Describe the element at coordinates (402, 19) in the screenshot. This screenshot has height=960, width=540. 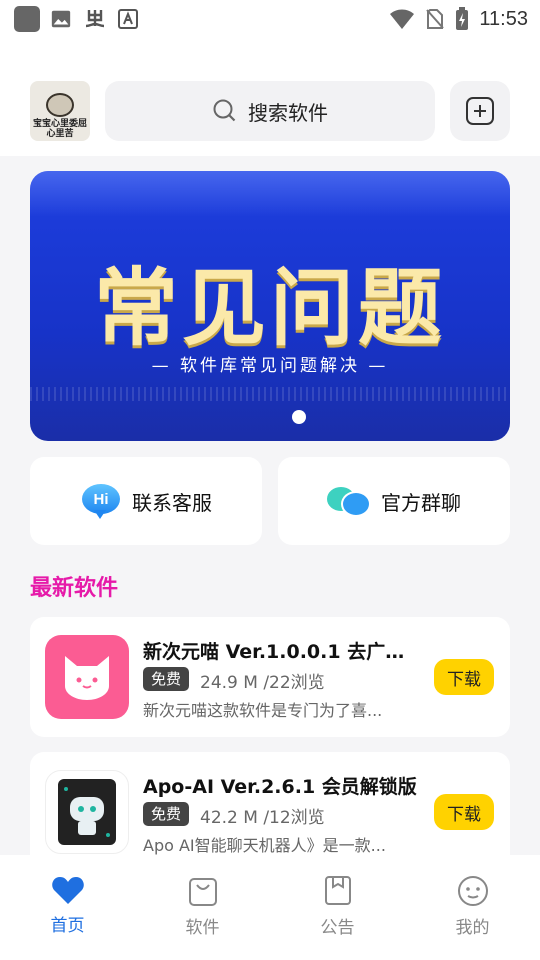
I see `wifi-icon` at that location.